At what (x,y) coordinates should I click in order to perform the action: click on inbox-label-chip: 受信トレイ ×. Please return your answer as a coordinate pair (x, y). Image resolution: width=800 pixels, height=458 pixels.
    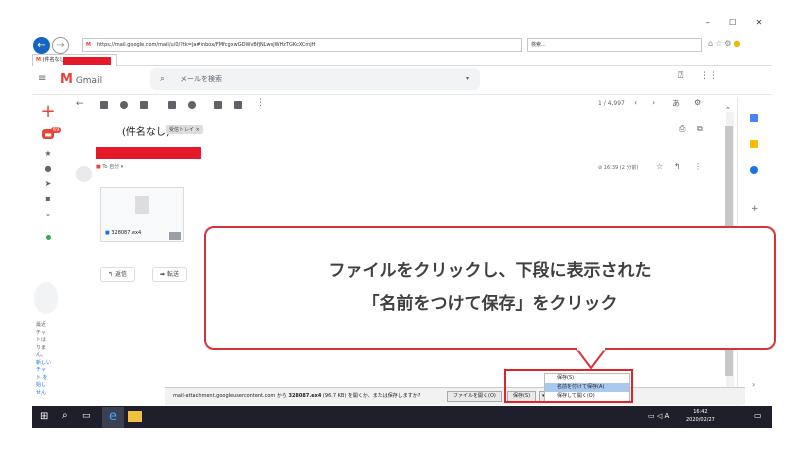
    Looking at the image, I should click on (184, 129).